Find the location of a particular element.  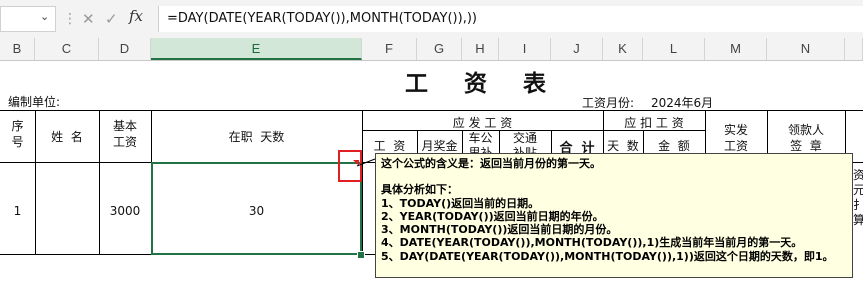

header-car-allowance: 车公 里补 is located at coordinates (480, 142).